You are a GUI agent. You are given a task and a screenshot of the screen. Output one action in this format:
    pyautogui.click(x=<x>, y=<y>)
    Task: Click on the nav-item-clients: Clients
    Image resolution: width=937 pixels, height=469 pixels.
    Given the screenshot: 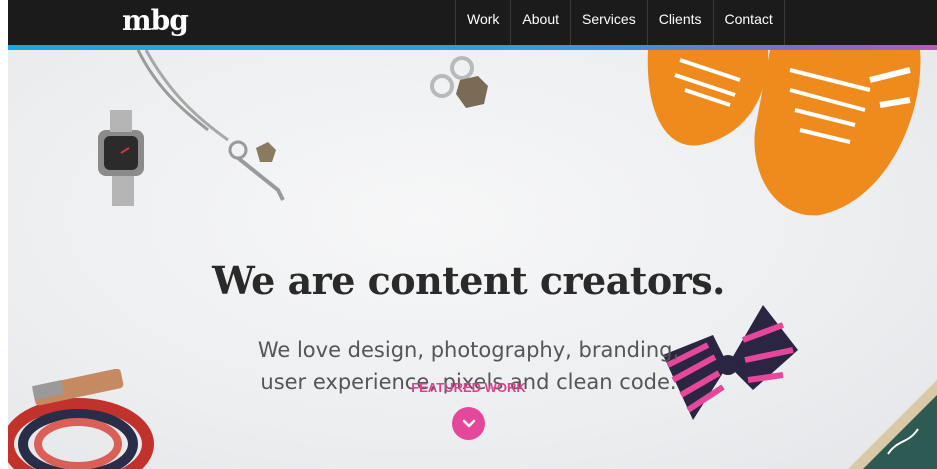 What is the action you would take?
    pyautogui.click(x=679, y=22)
    